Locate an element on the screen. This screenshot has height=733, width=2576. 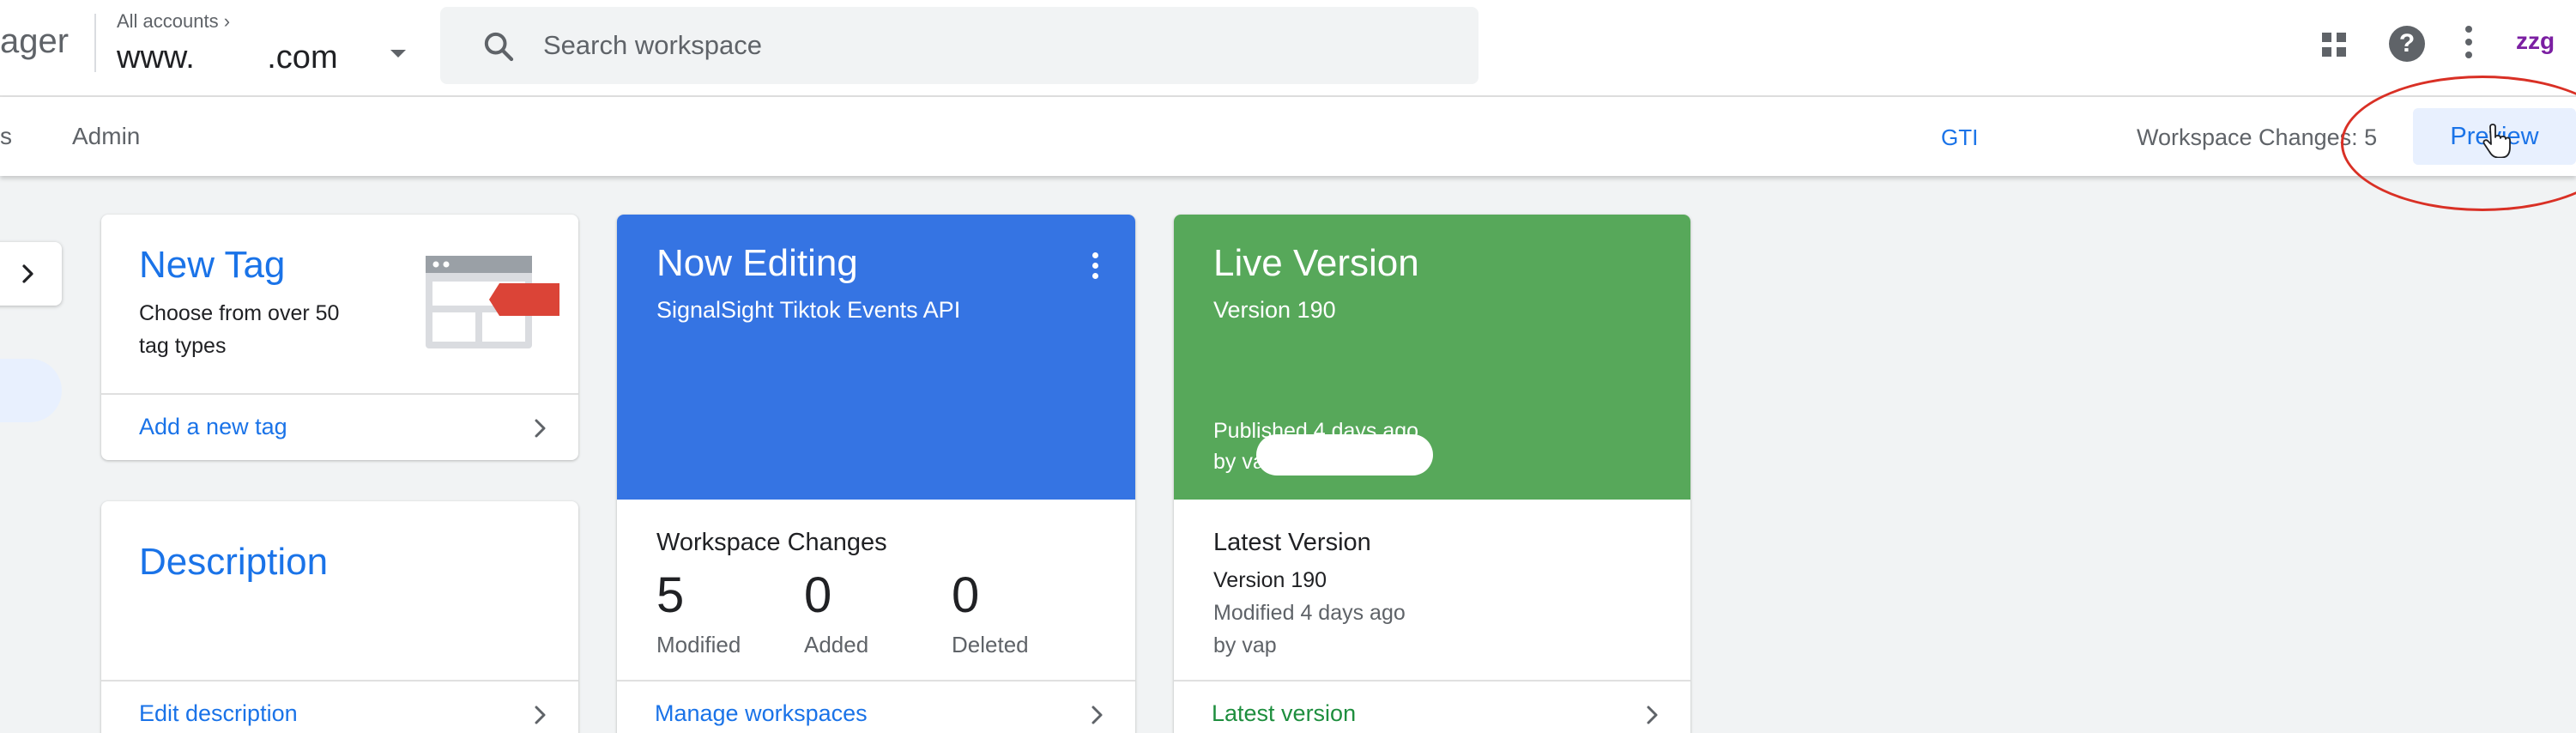
add-new-tag-link: Add a new tag is located at coordinates (213, 427).